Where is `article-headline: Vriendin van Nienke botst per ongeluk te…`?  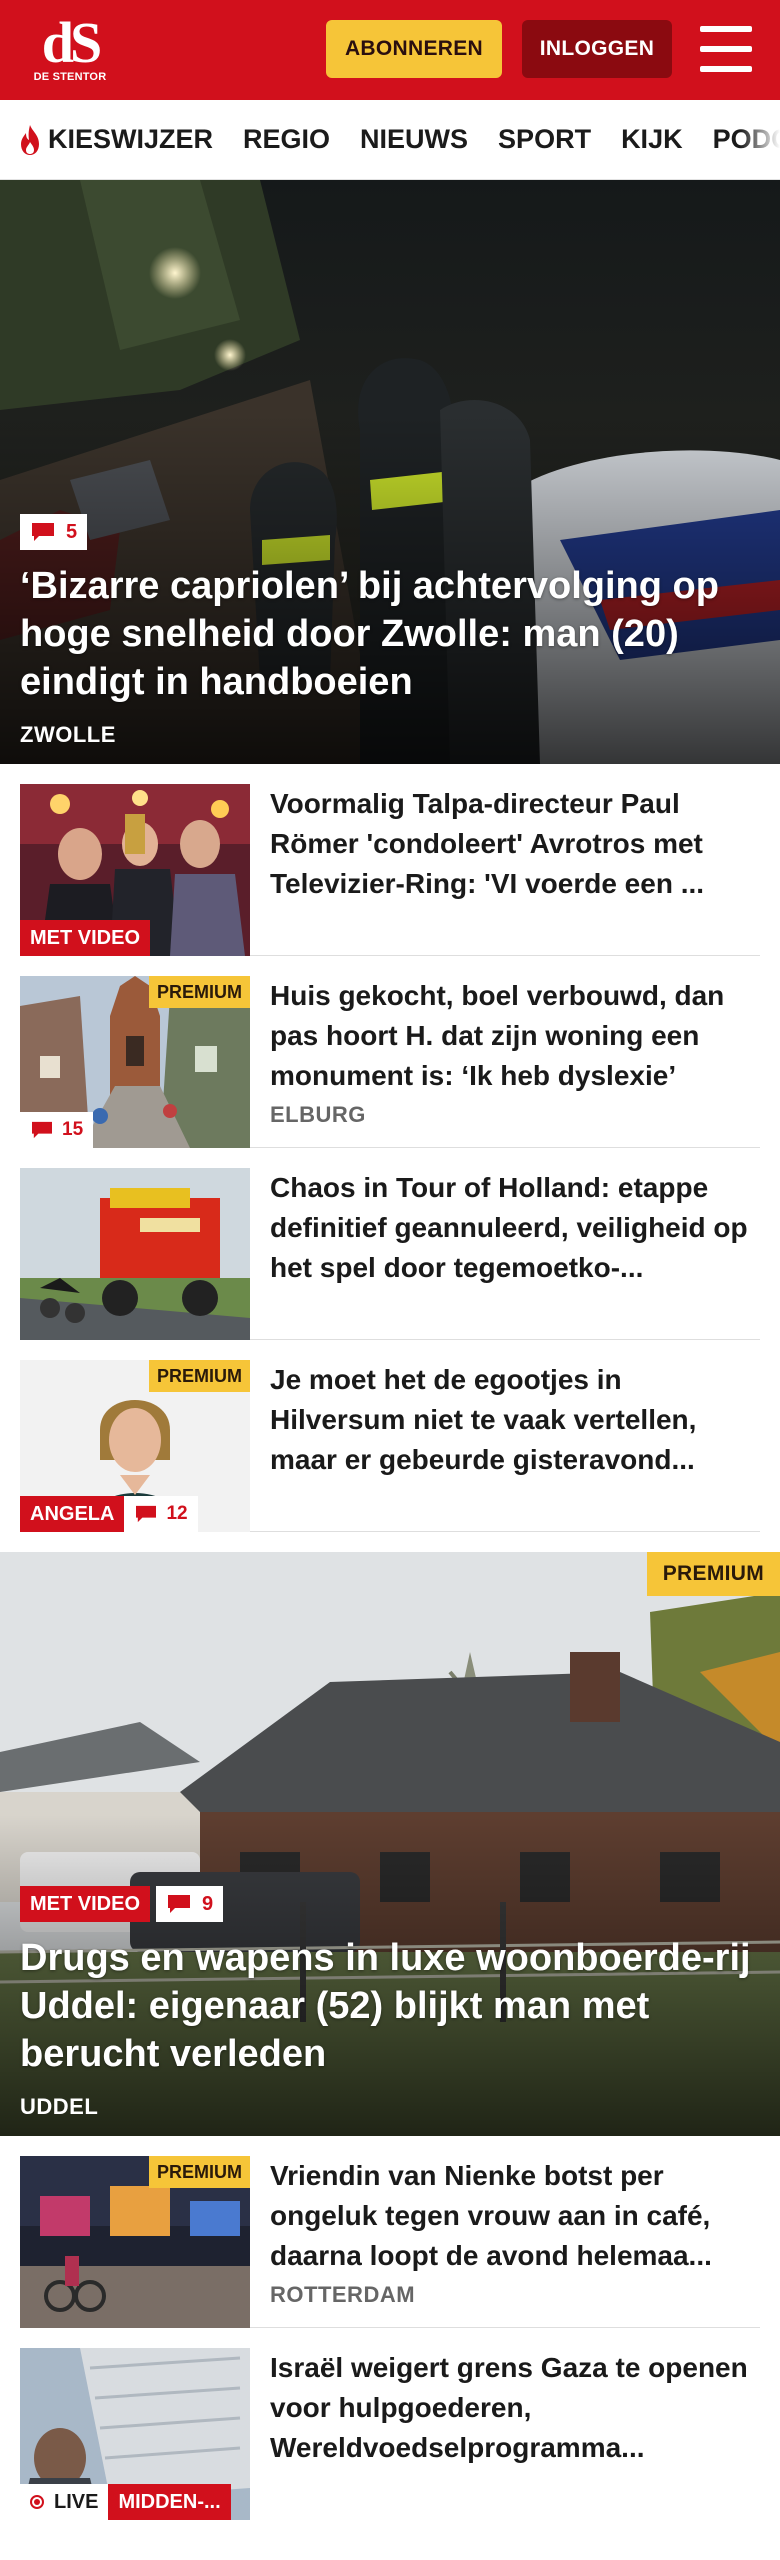 article-headline: Vriendin van Nienke botst per ongeluk te… is located at coordinates (515, 2216).